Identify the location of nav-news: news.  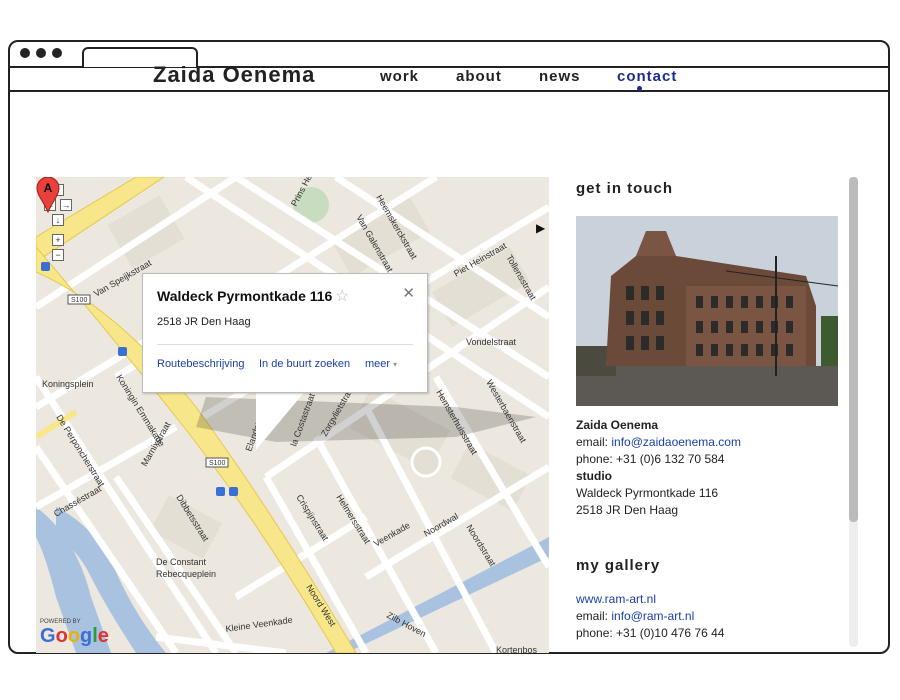
(560, 76).